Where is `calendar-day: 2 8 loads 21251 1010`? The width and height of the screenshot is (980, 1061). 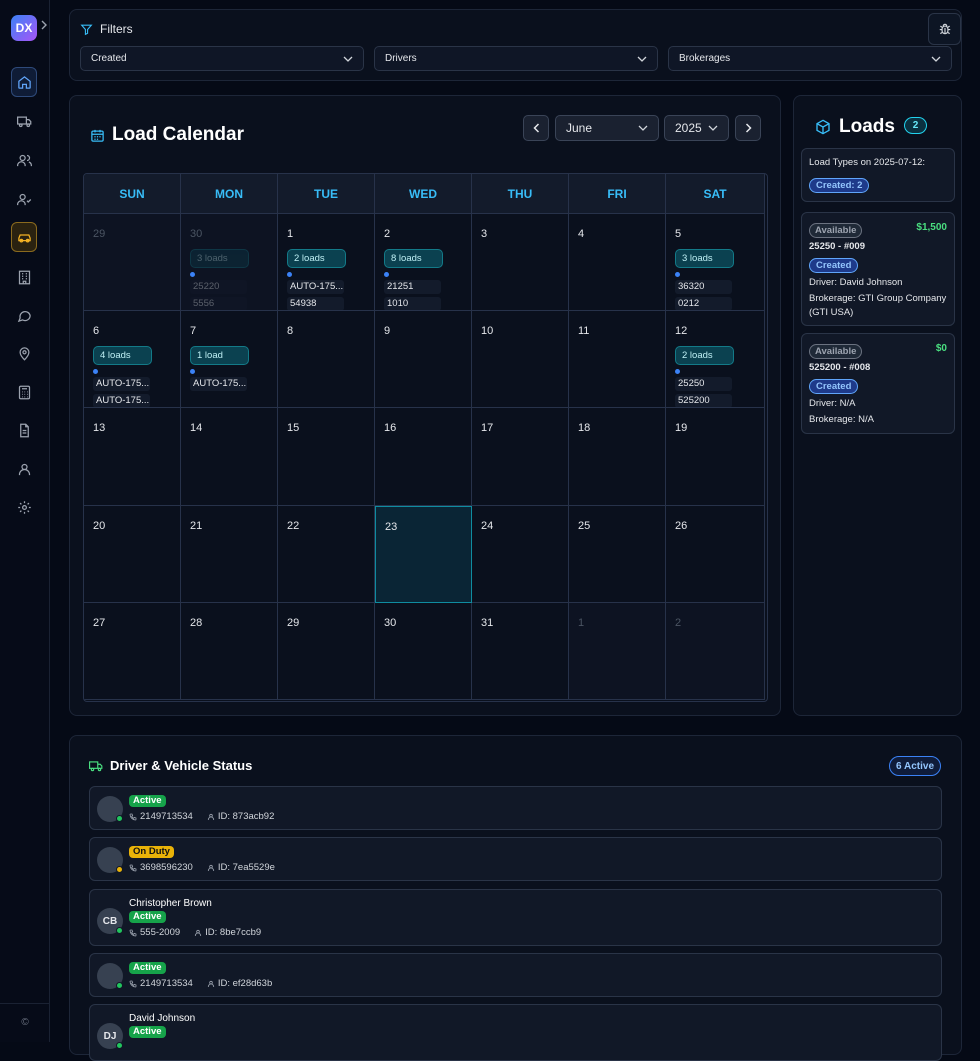
calendar-day: 2 8 loads 21251 1010 is located at coordinates (423, 263).